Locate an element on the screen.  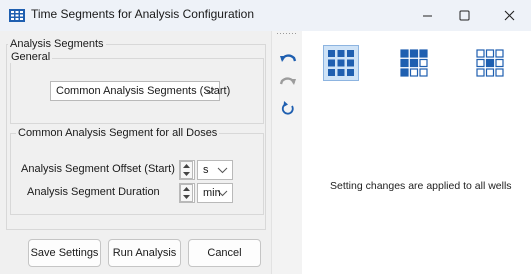
common-segment-title: Common Analysis Segment for all Doses is located at coordinates (118, 133).